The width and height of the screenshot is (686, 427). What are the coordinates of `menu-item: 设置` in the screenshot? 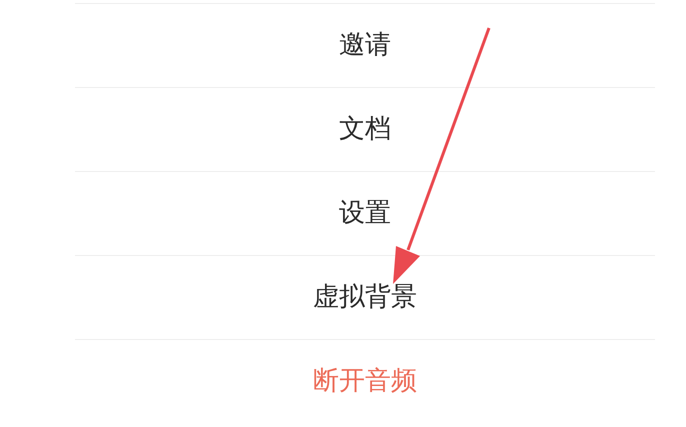 It's located at (365, 213).